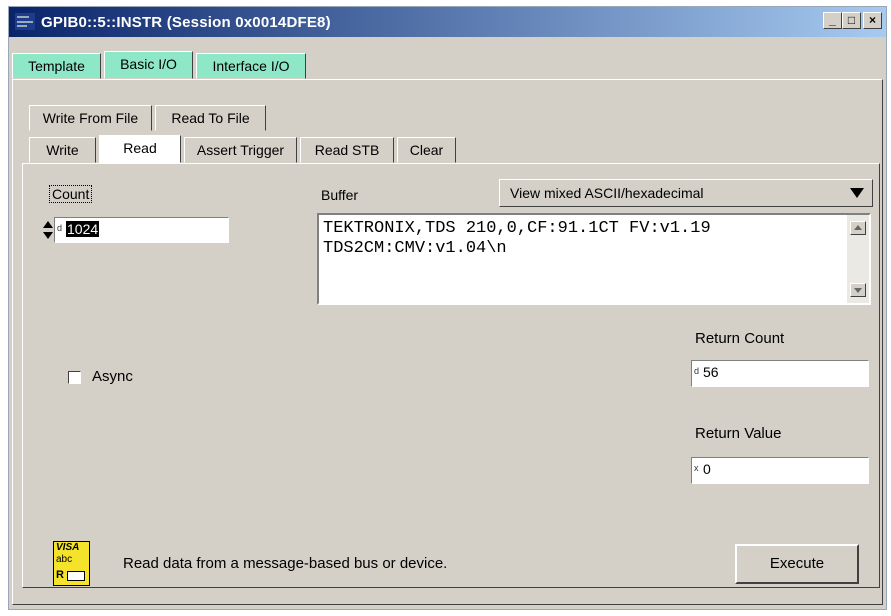 The height and width of the screenshot is (616, 891). Describe the element at coordinates (780, 470) in the screenshot. I see `return-value-field: x 0` at that location.